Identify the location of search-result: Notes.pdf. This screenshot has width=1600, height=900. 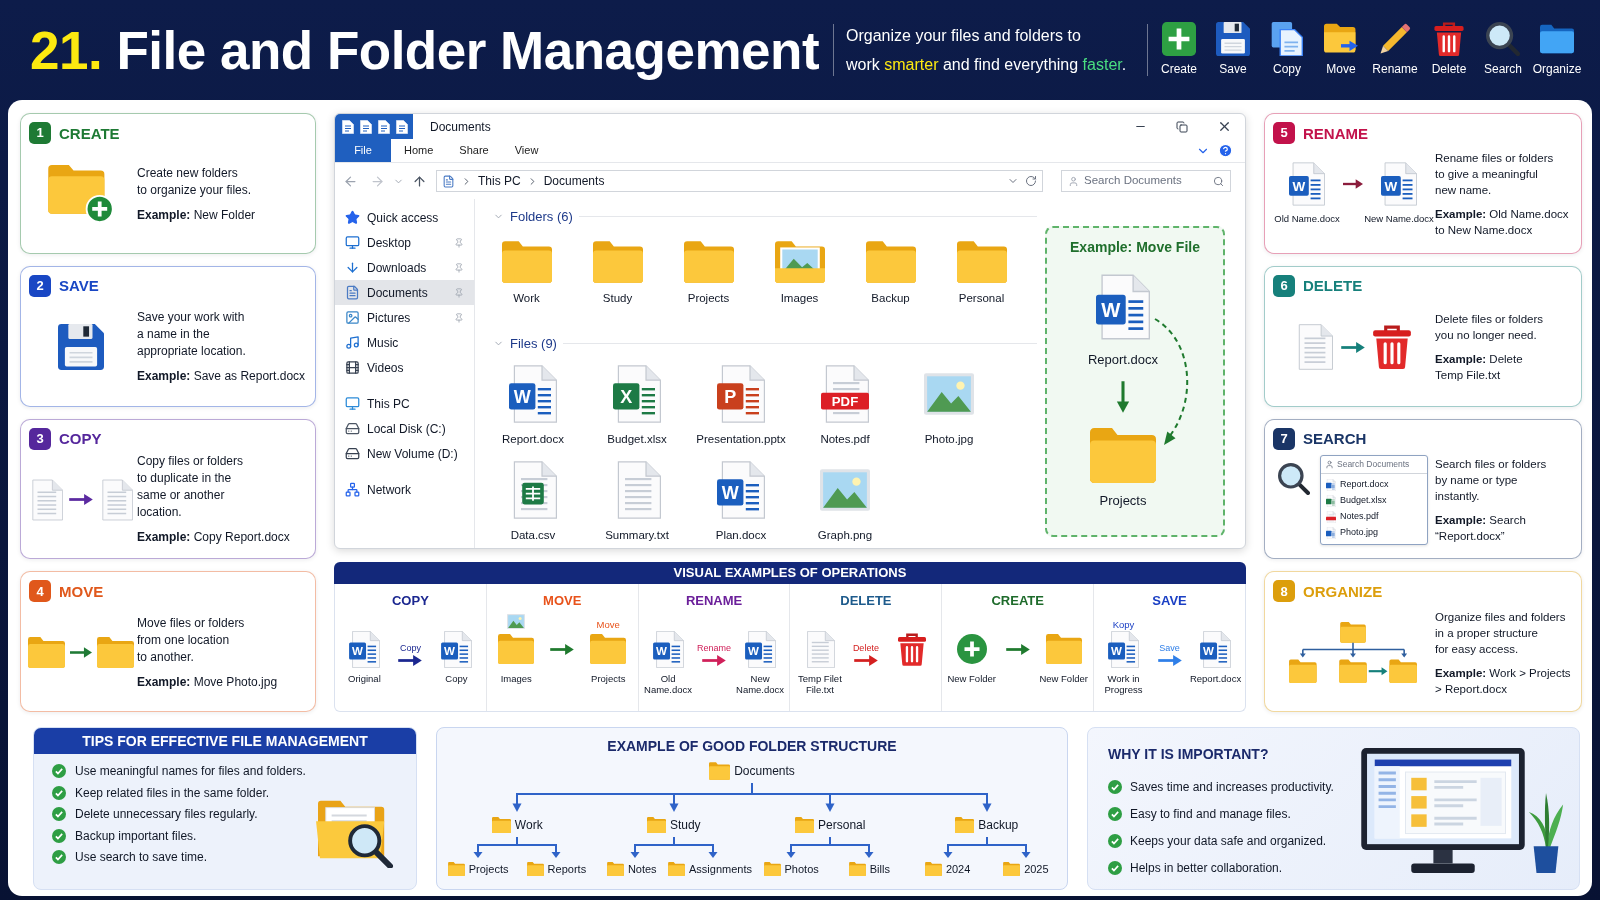
(1374, 516).